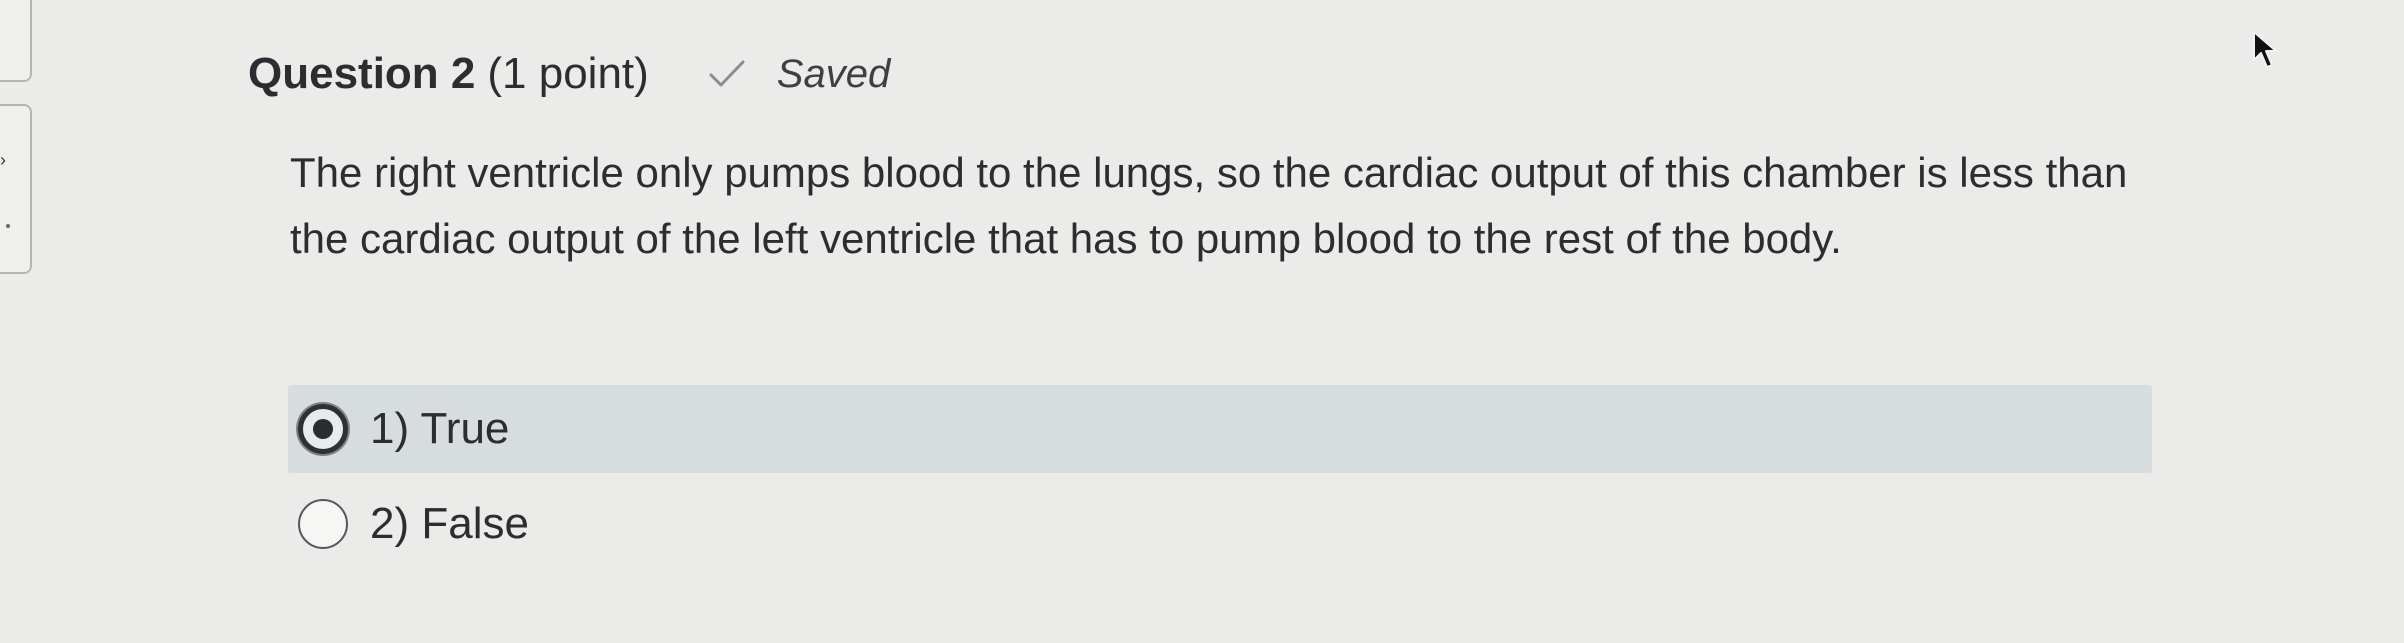  What do you see at coordinates (1220, 524) in the screenshot?
I see `option-false: 2) False` at bounding box center [1220, 524].